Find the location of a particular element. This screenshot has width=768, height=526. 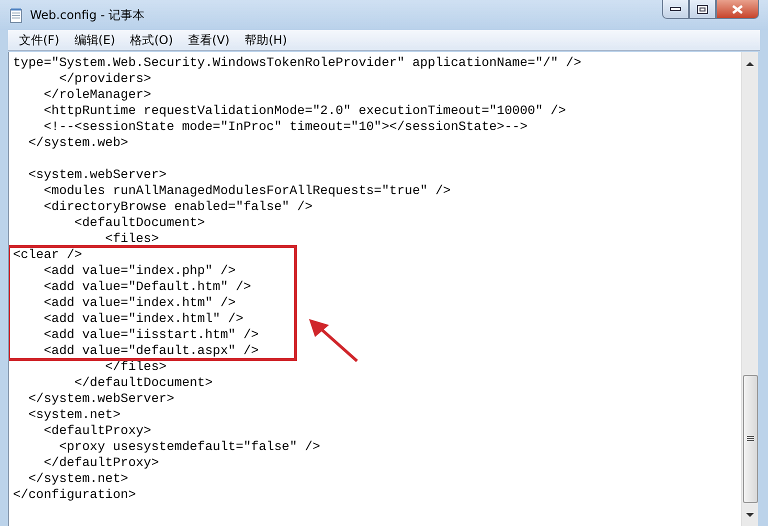

maximize-button is located at coordinates (702, 9).